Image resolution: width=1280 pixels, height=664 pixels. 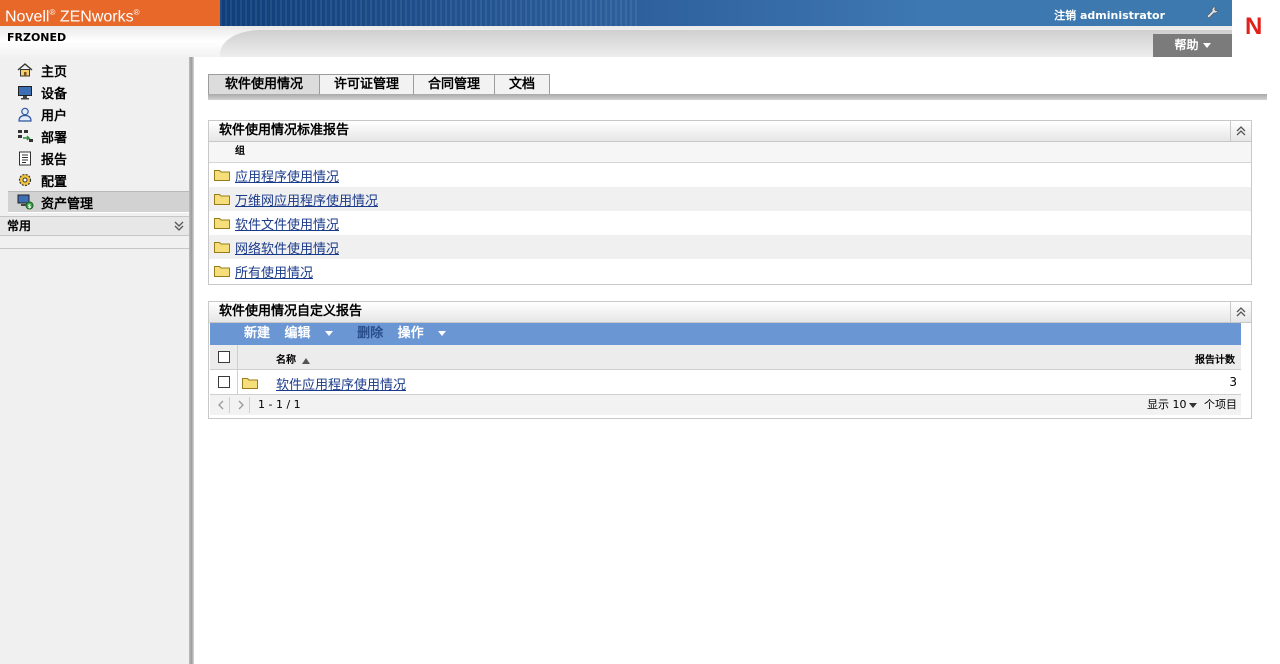 What do you see at coordinates (257, 333) in the screenshot?
I see `new-button: 新建` at bounding box center [257, 333].